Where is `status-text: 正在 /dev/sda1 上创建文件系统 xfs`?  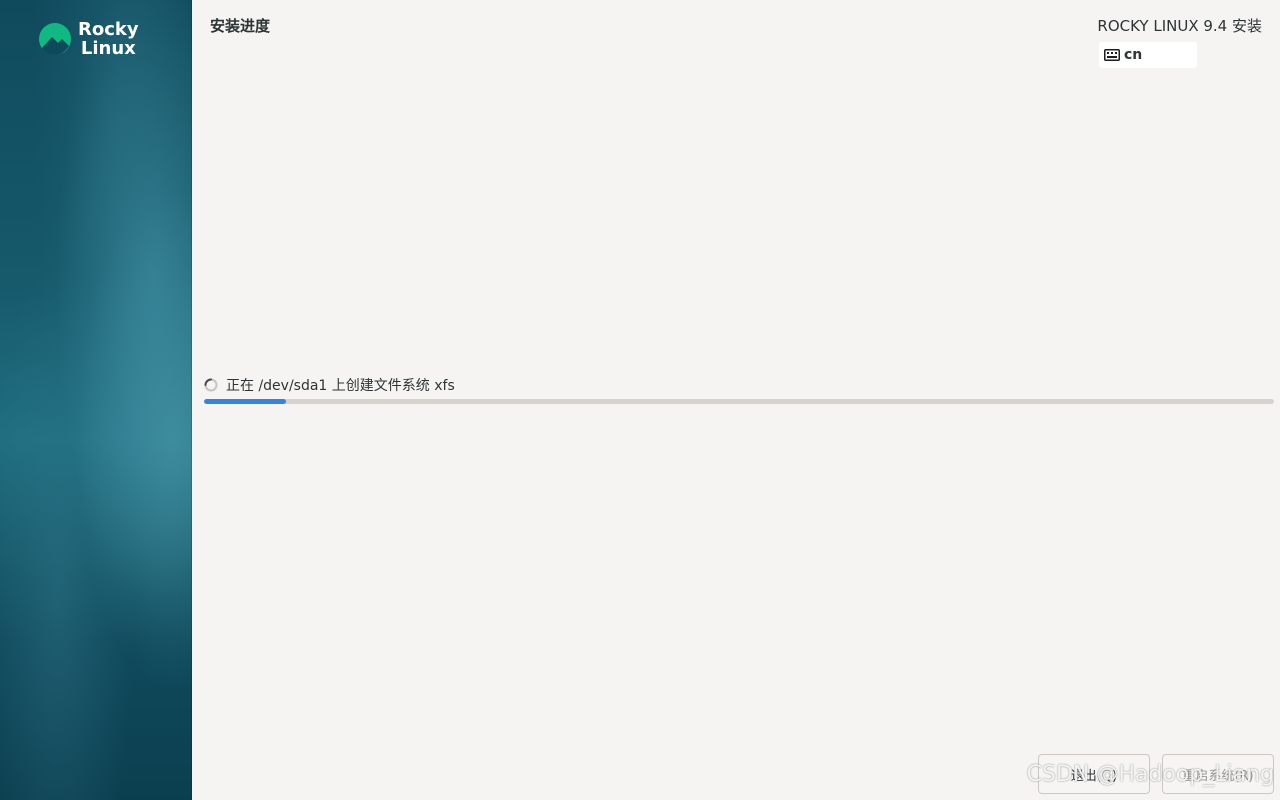 status-text: 正在 /dev/sda1 上创建文件系统 xfs is located at coordinates (340, 386).